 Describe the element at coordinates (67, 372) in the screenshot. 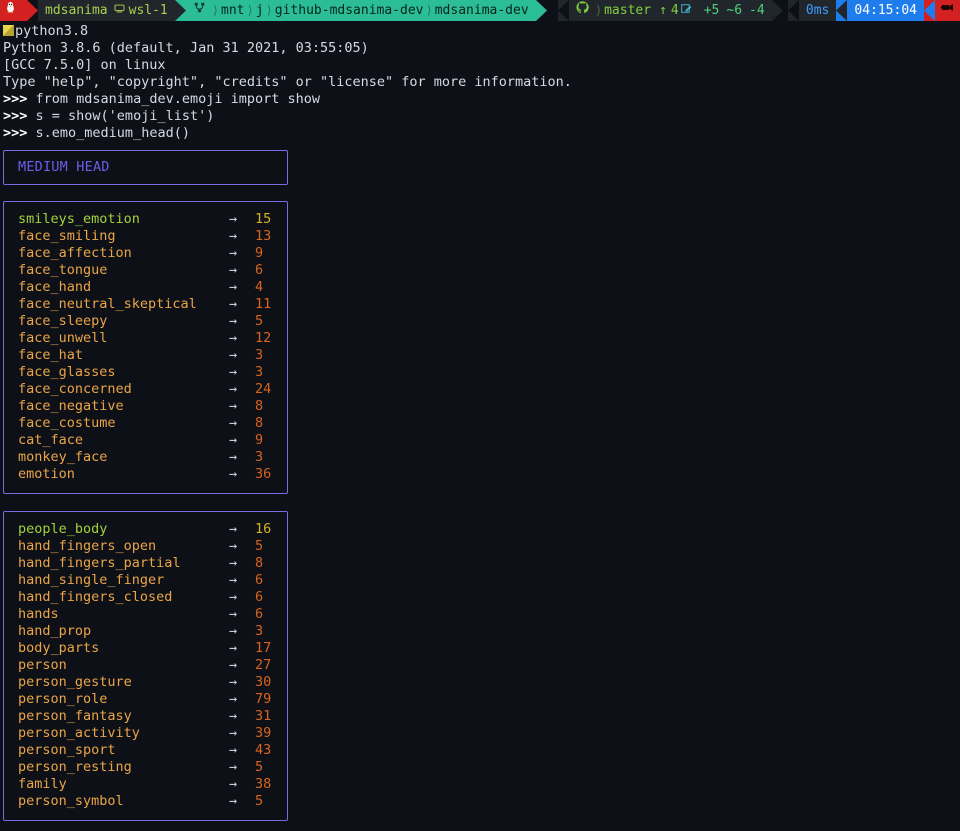

I see `row-label: face_glasses` at that location.